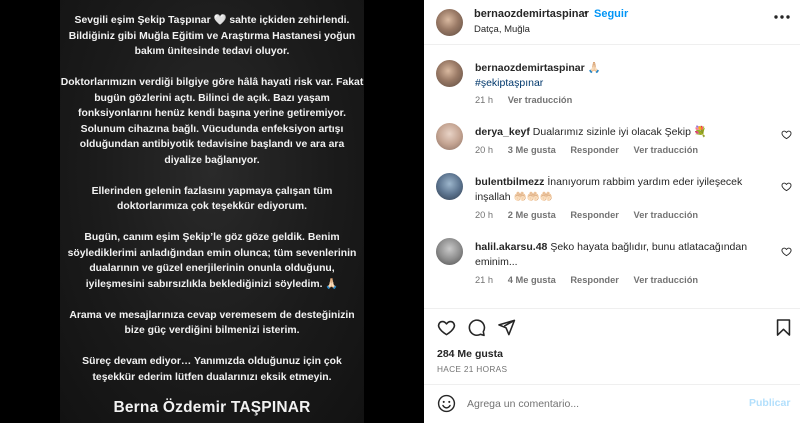  I want to click on comment-username: bulentbilmezz, so click(509, 182).